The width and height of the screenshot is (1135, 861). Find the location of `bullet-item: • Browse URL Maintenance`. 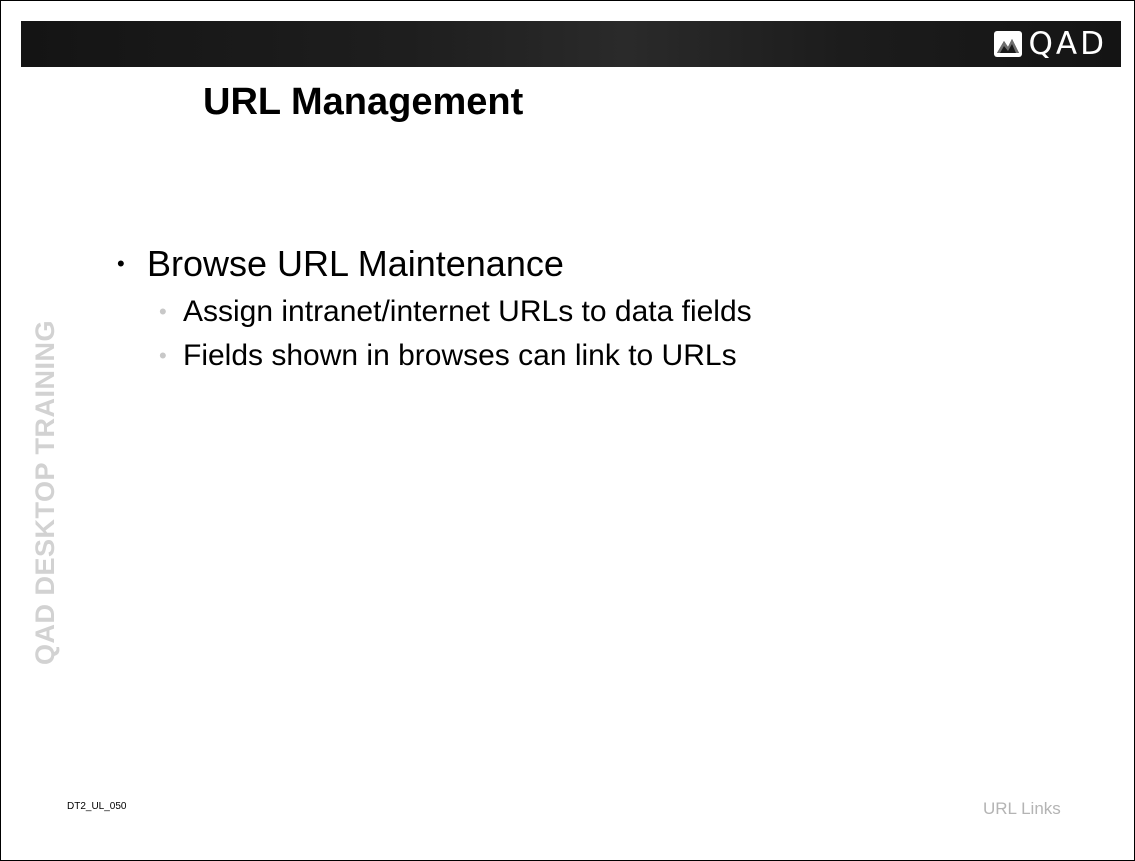

bullet-item: • Browse URL Maintenance is located at coordinates (431, 264).